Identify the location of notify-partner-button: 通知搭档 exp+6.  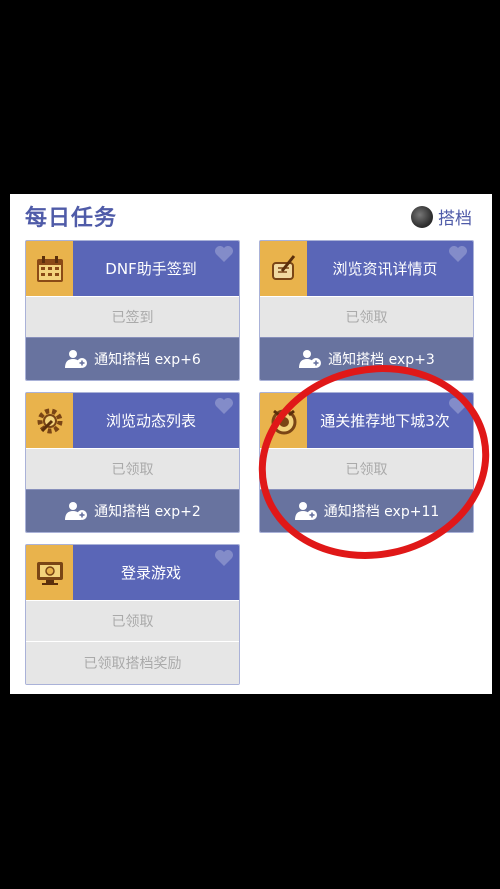
(132, 358).